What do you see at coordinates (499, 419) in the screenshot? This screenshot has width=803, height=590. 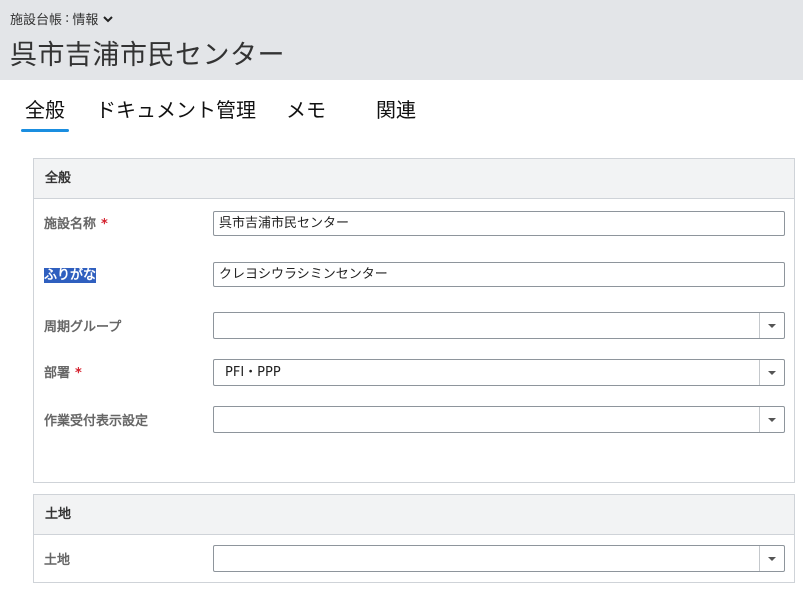 I see `work-reception-select` at bounding box center [499, 419].